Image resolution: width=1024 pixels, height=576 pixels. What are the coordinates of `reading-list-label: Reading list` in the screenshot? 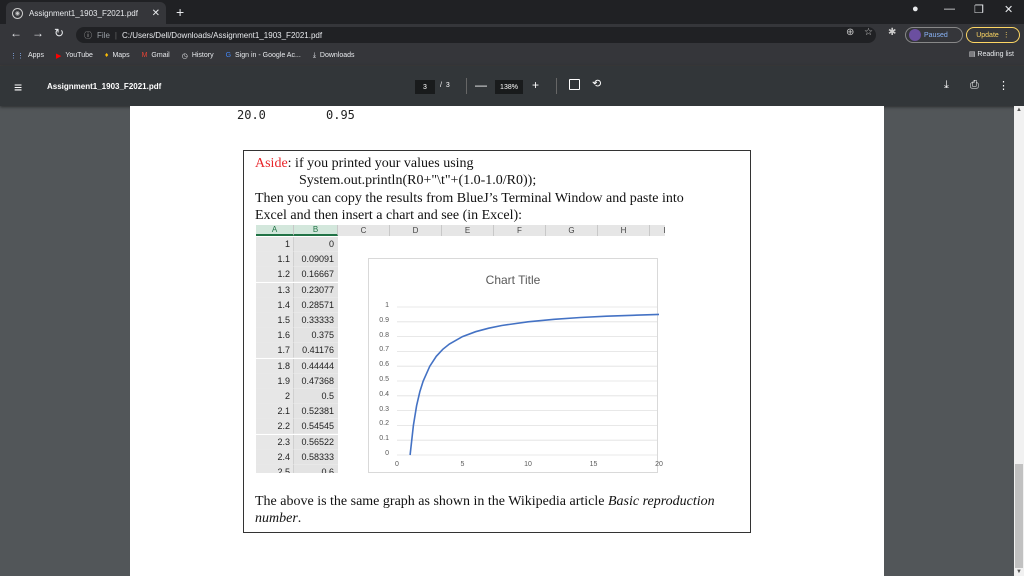 It's located at (995, 54).